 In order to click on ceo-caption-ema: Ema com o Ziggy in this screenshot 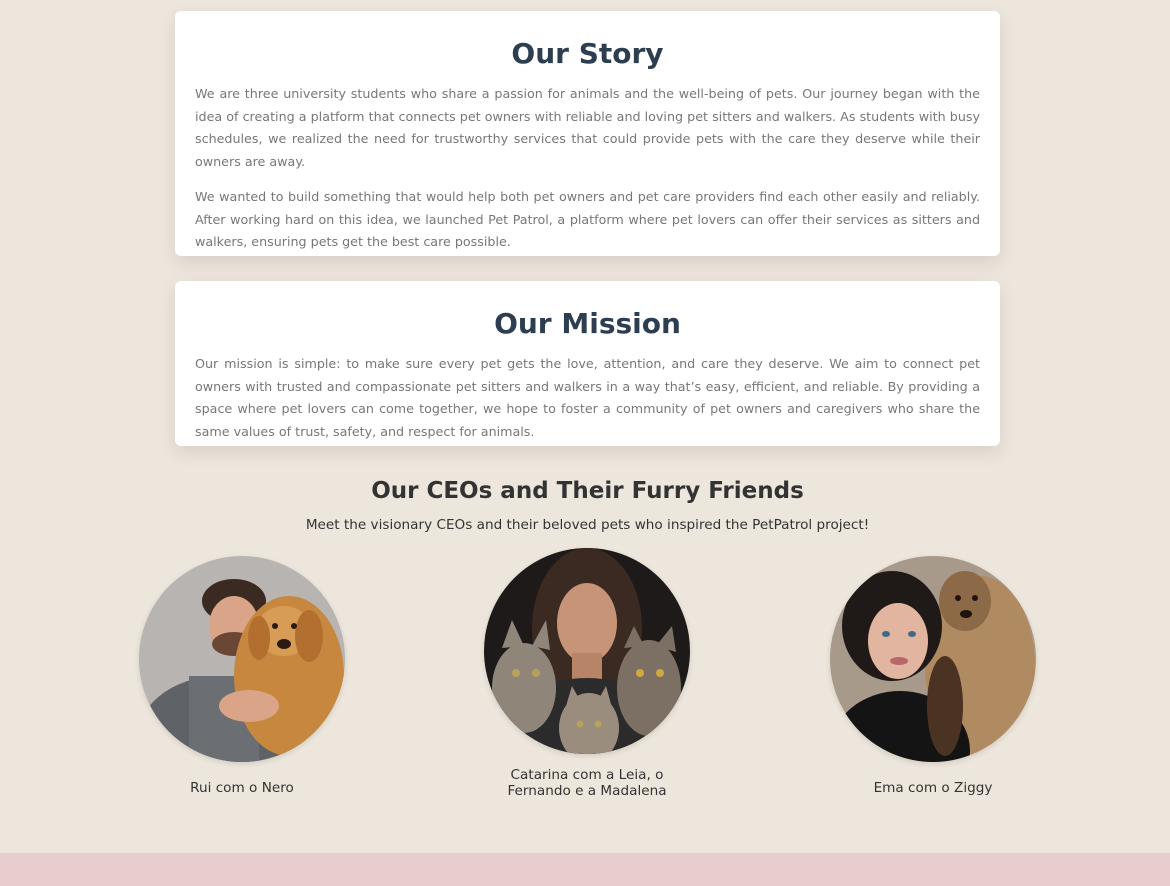, I will do `click(933, 788)`.